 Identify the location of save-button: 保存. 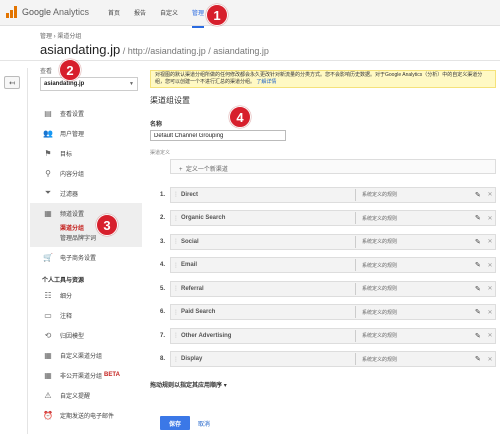
(175, 423).